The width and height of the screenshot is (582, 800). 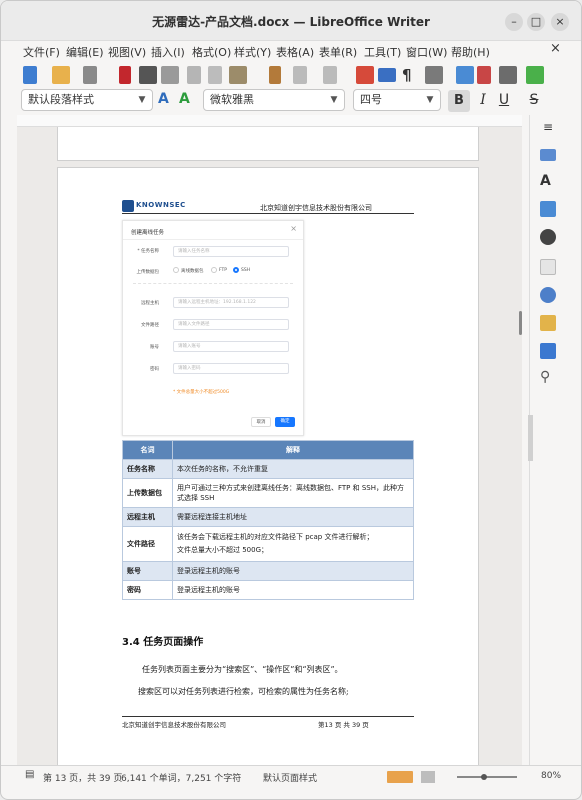 I want to click on path-field: 请输入文件路径, so click(x=231, y=324).